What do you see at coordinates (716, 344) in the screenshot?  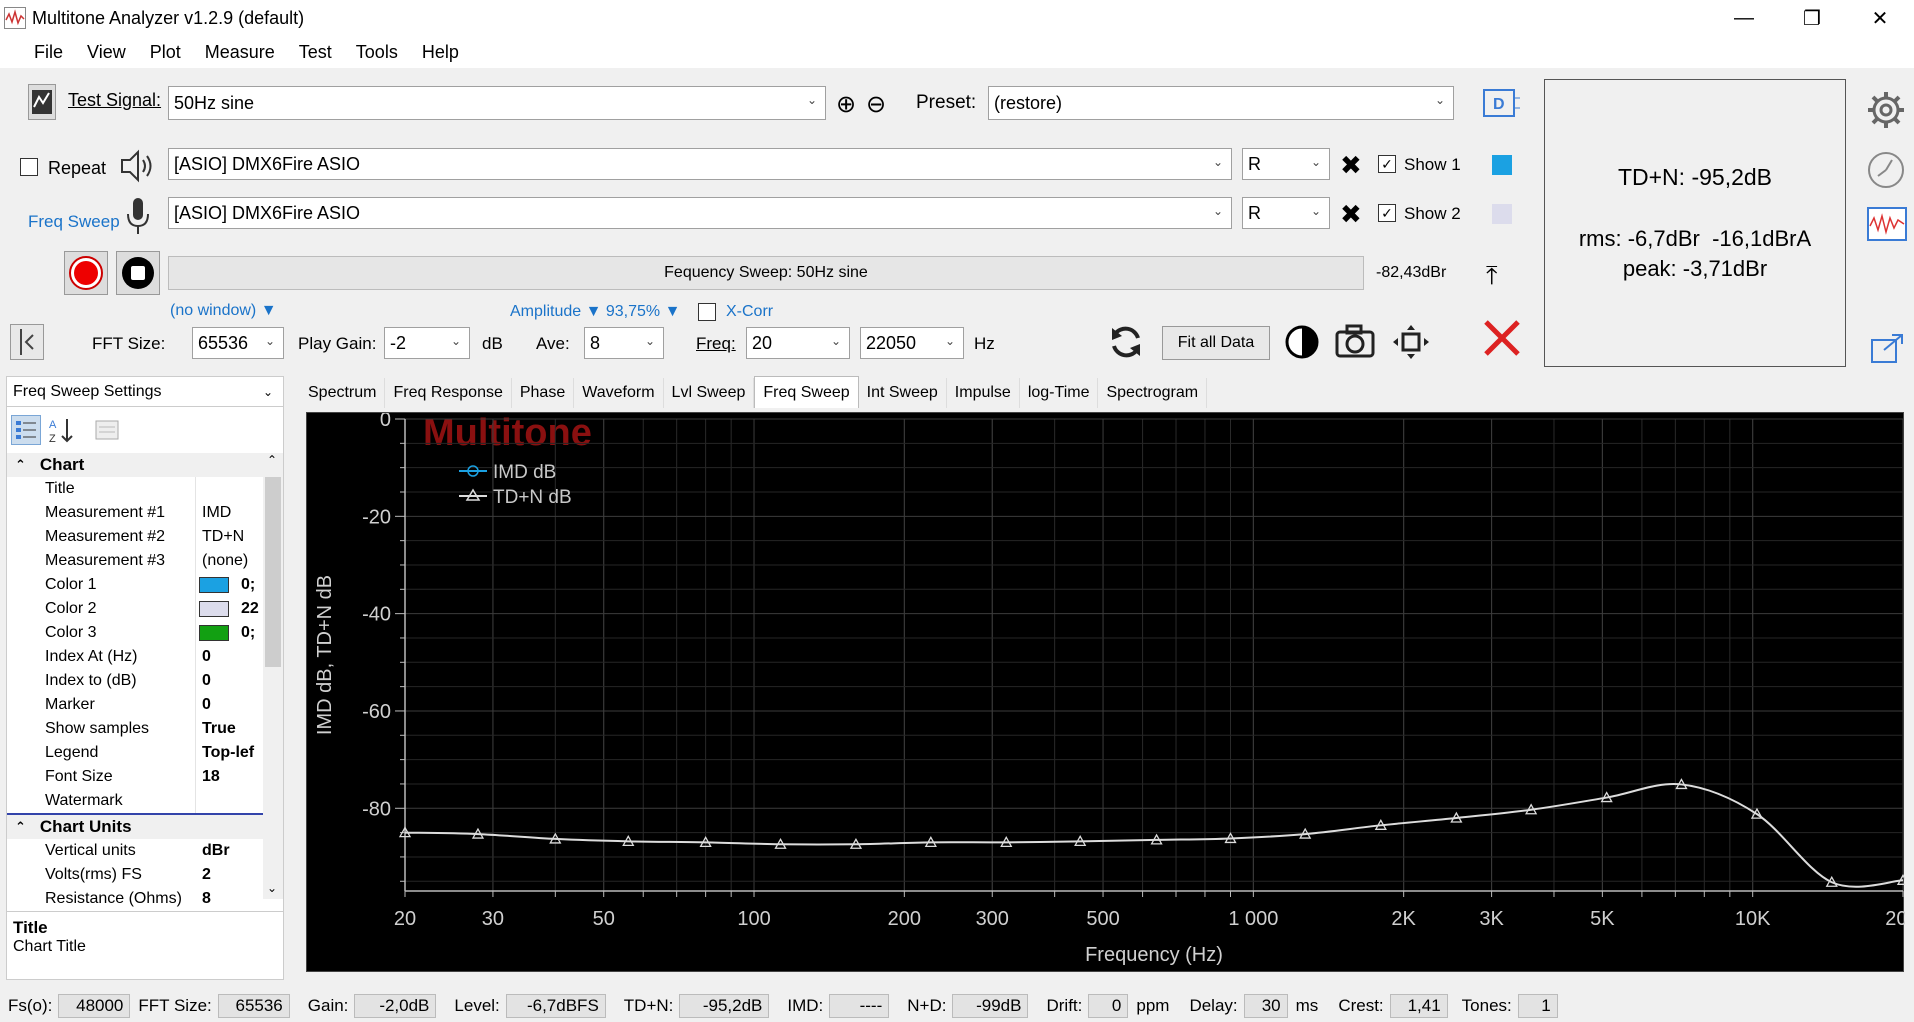 I see `freq-label: Freq:` at bounding box center [716, 344].